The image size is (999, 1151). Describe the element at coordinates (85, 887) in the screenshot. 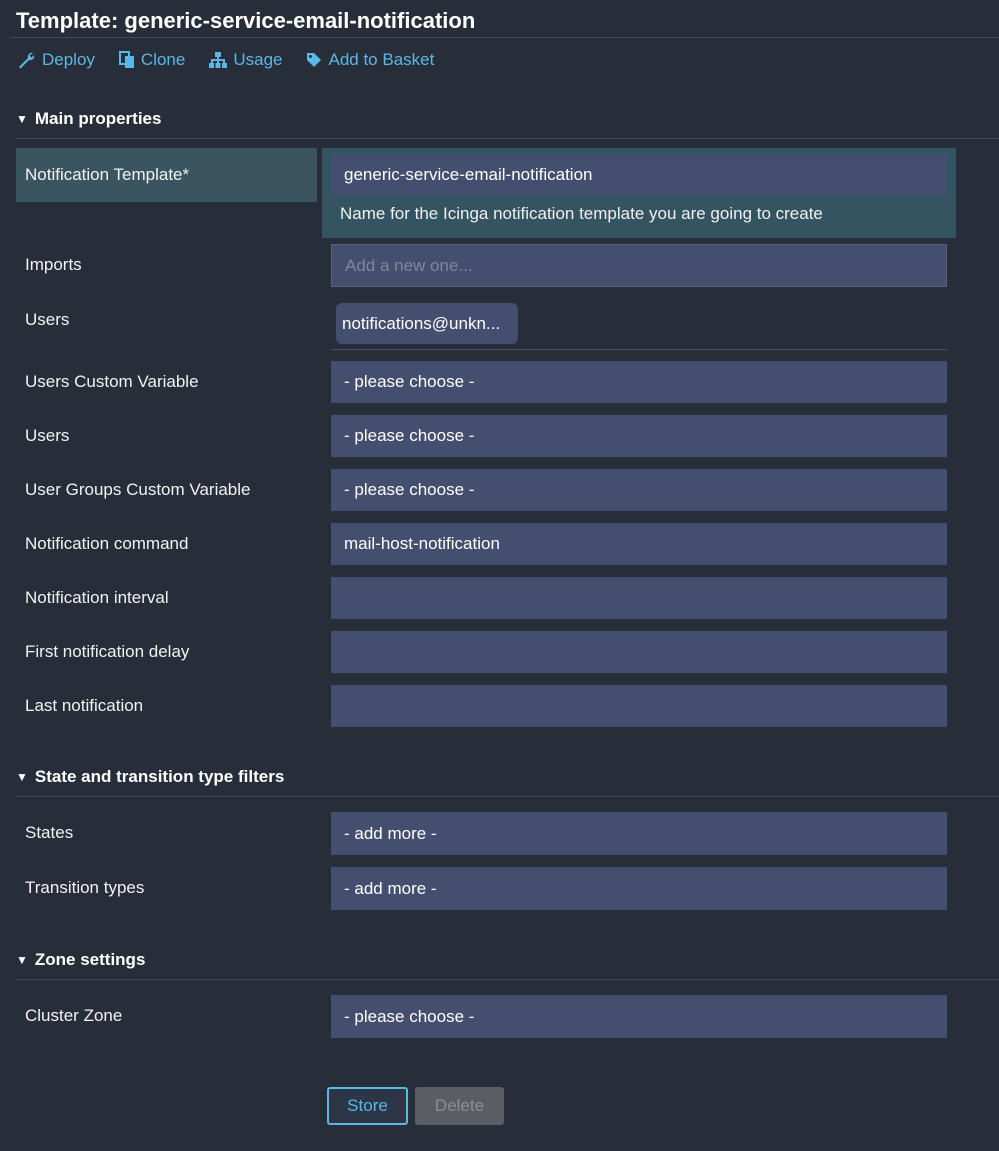

I see `transition-types-label: Transition types` at that location.